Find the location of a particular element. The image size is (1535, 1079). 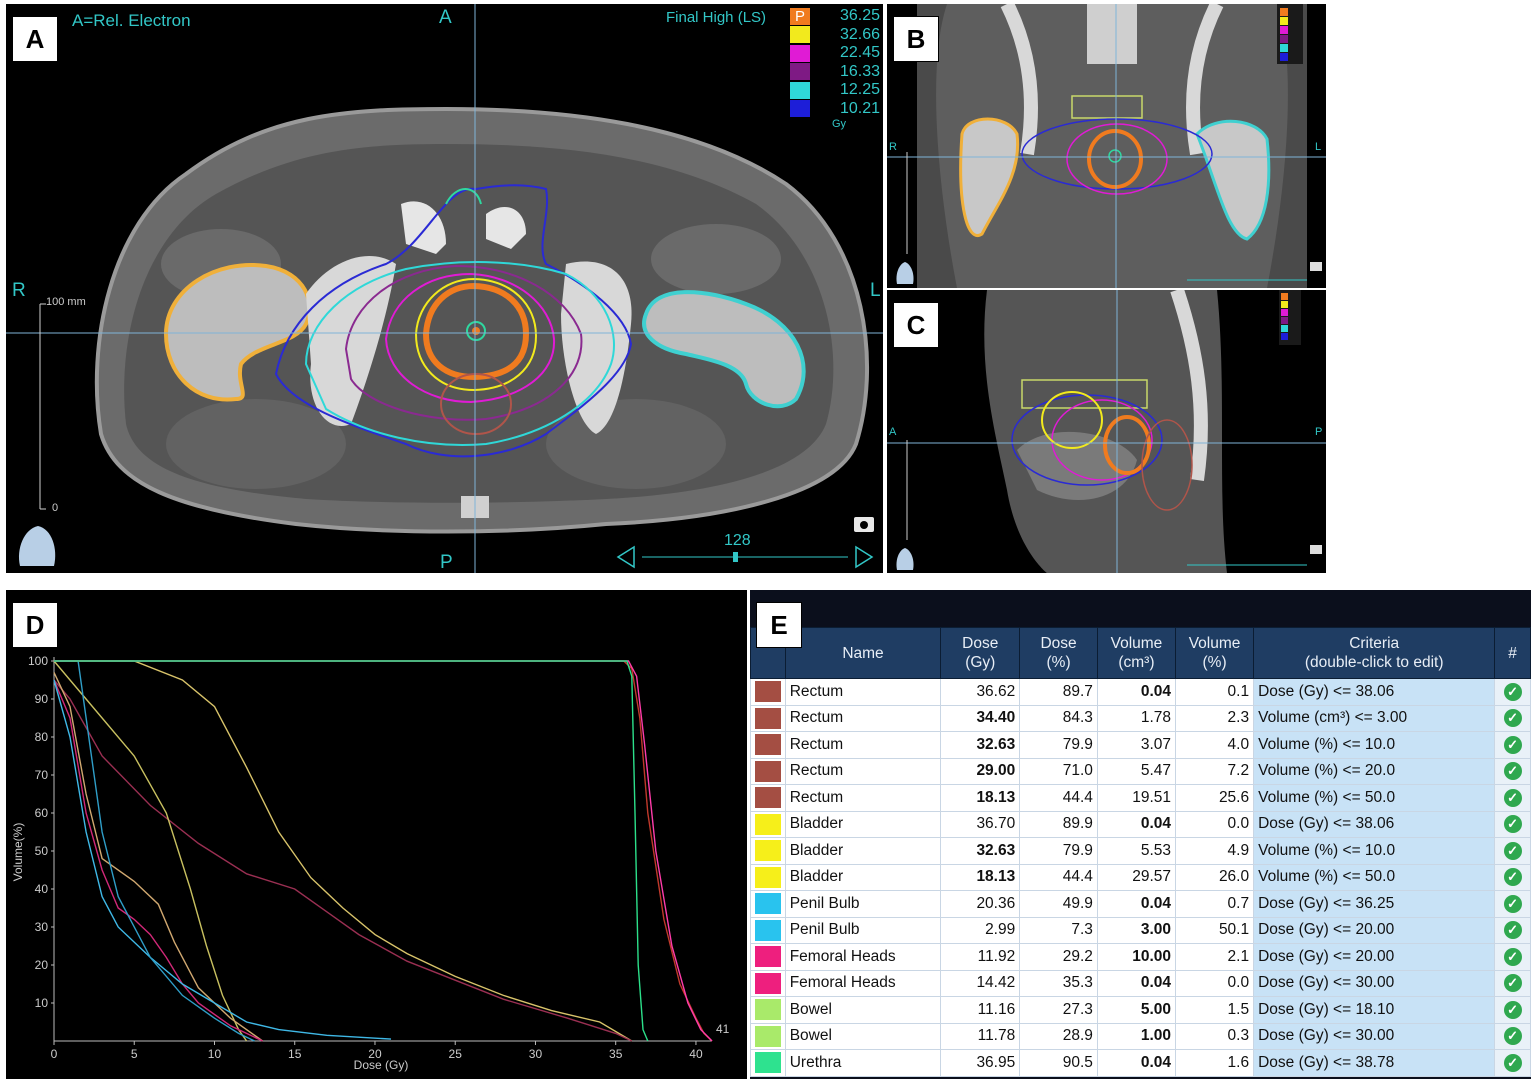

dose-legend-item: 32.66 is located at coordinates (836, 35).